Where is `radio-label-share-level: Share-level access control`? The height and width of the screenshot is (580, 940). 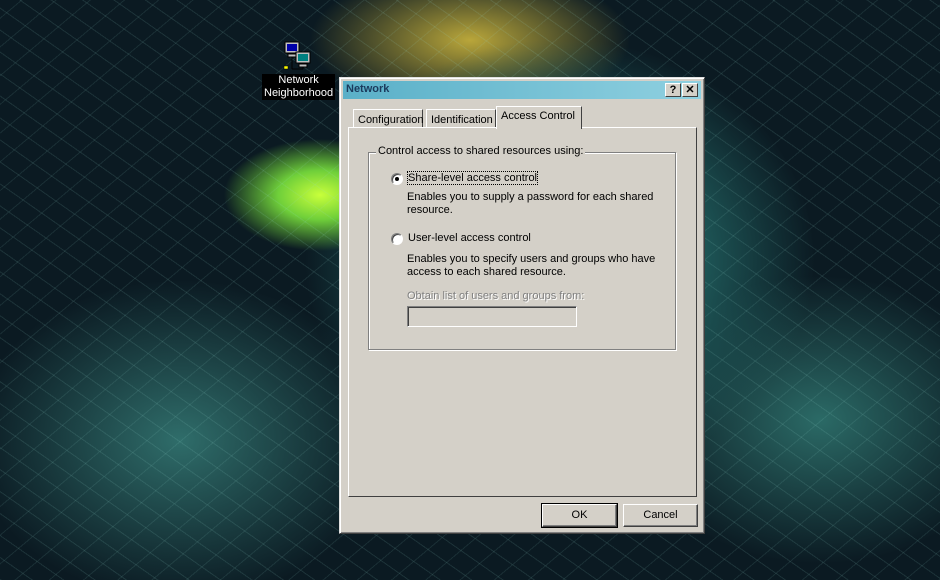
radio-label-share-level: Share-level access control is located at coordinates (472, 178).